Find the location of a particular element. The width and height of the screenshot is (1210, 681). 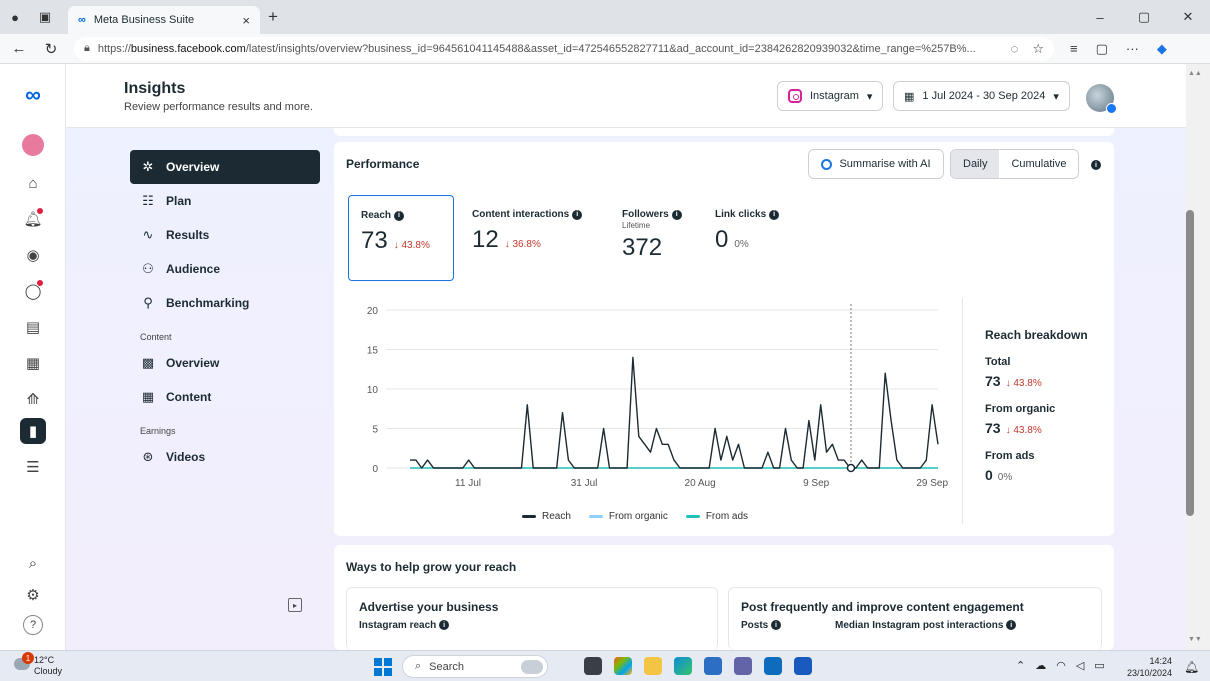

scroll-up-icon: ▲▲ is located at coordinates (1195, 73).